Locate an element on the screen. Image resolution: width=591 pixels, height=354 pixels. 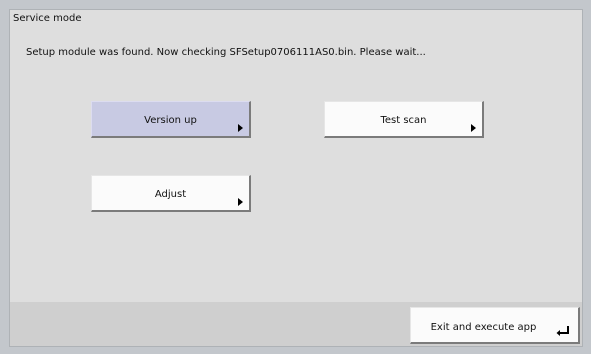
exit-and-execute-app-label: Exit and execute app is located at coordinates (483, 327).